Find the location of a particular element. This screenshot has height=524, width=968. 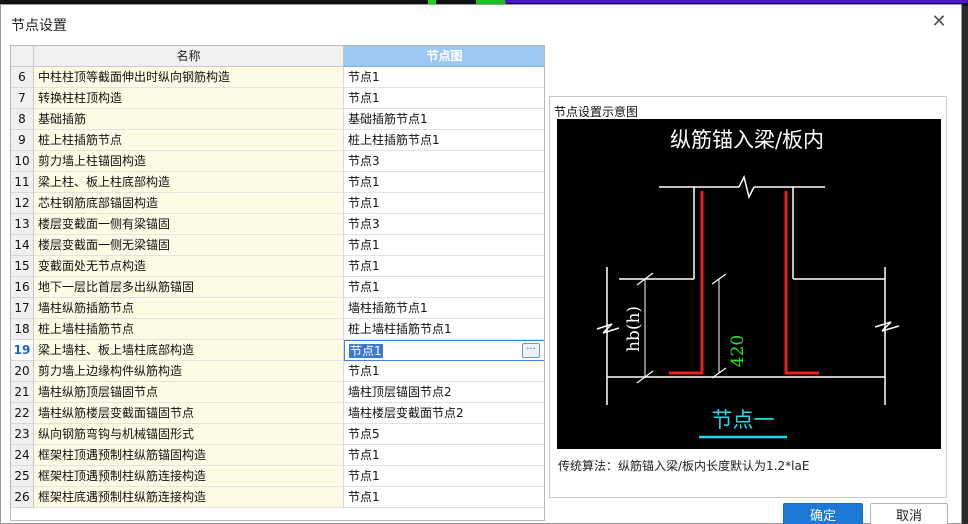

row-name-cell: 基础插筋 is located at coordinates (189, 119).